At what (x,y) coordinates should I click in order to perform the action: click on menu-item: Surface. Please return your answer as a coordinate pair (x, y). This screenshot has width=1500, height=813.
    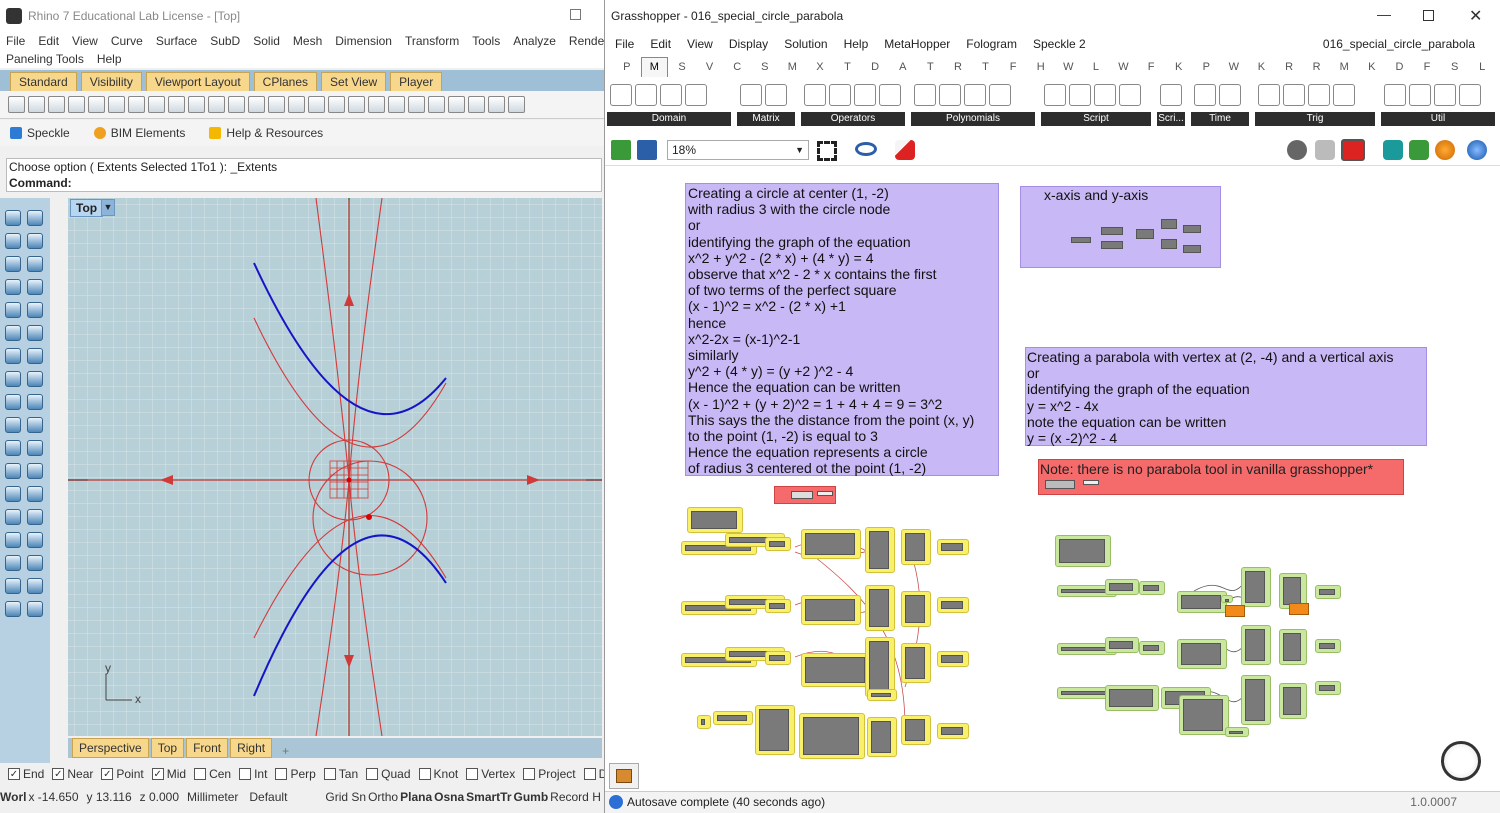
    Looking at the image, I should click on (176, 41).